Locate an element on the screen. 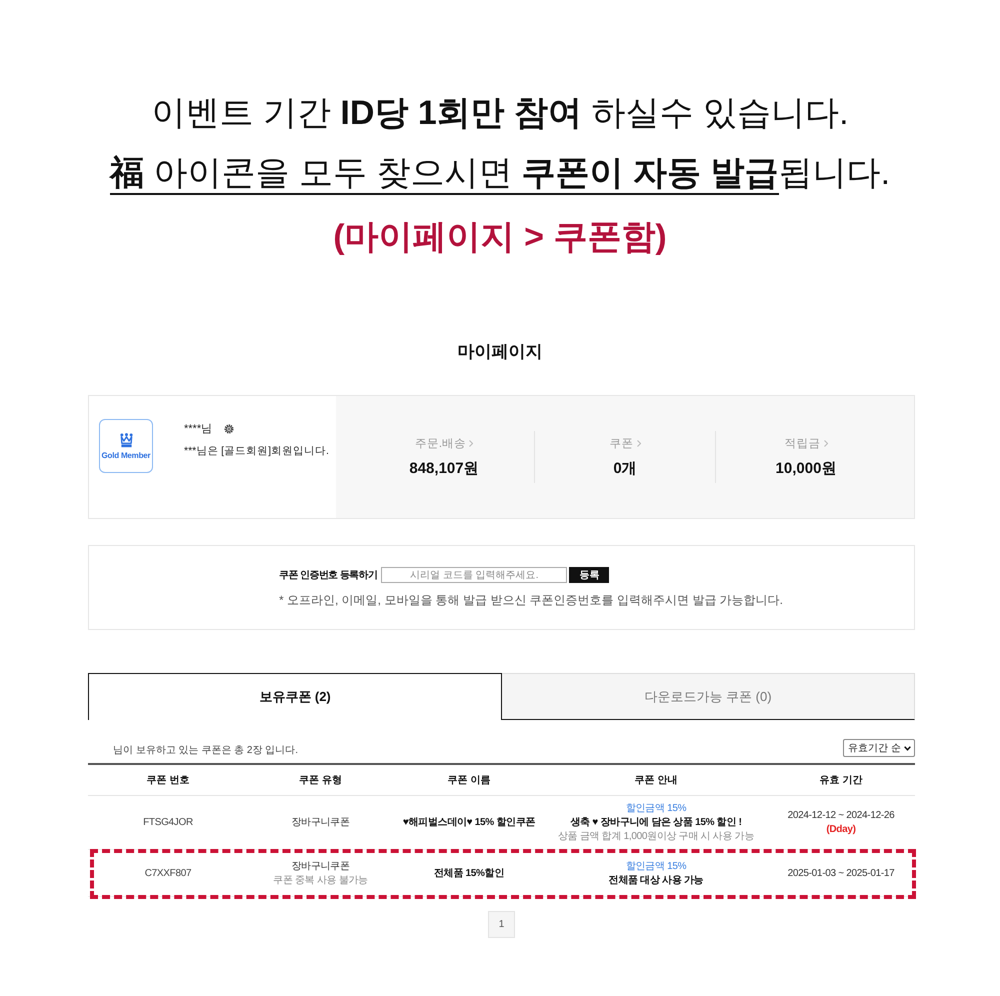 The image size is (1000, 996). register-label: 쿠폰 인증번호 등록하기 is located at coordinates (328, 575).